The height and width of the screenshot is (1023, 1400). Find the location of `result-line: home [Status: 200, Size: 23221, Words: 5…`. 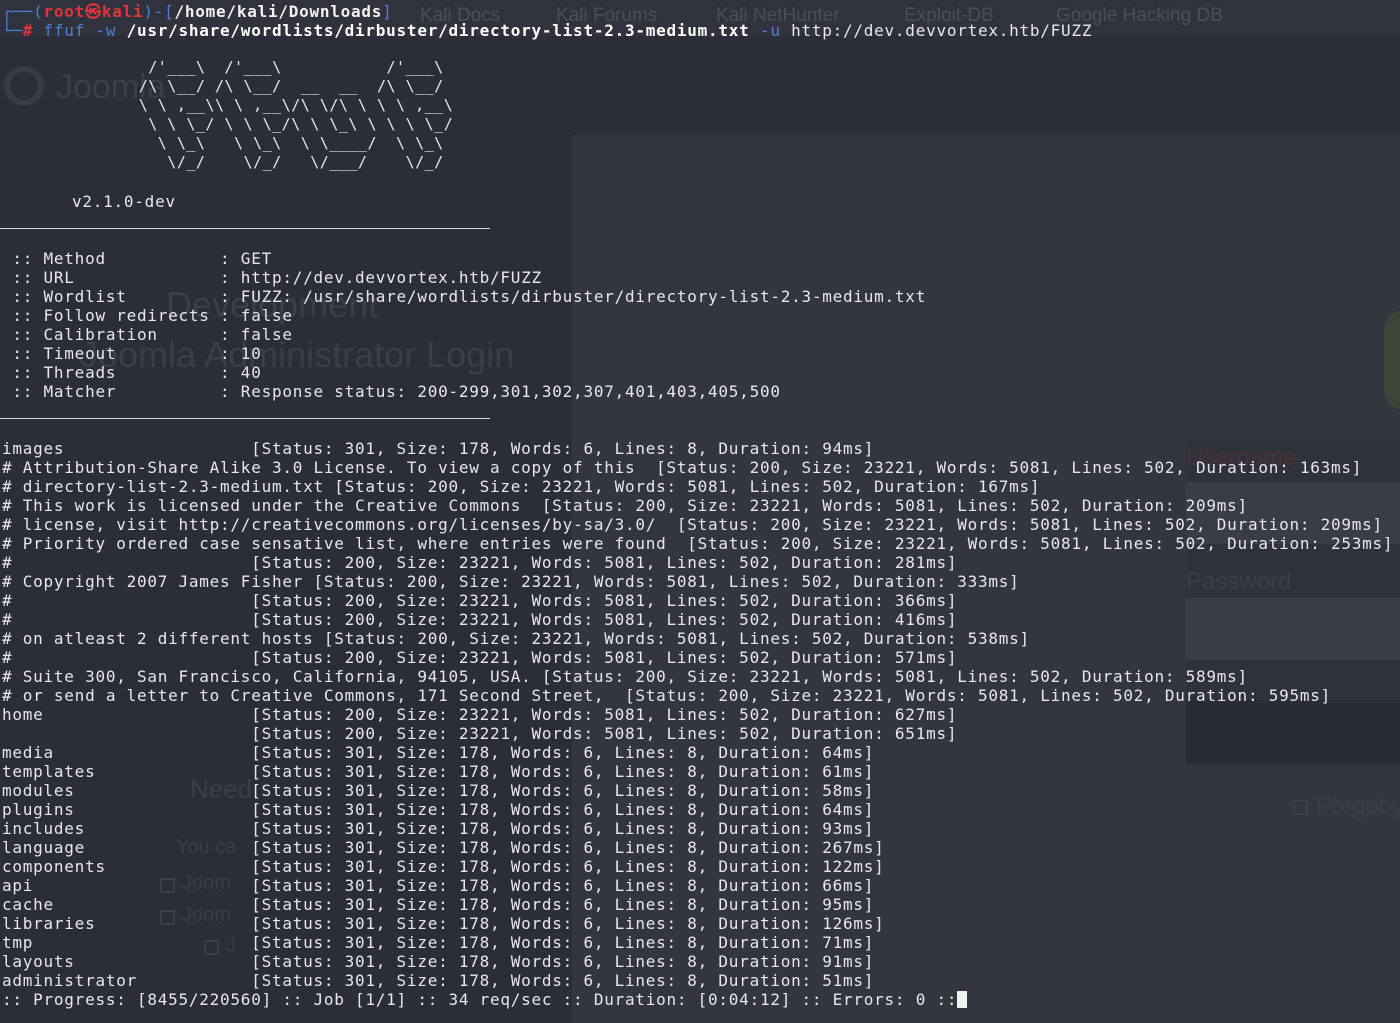

result-line: home [Status: 200, Size: 23221, Words: 5… is located at coordinates (480, 714).